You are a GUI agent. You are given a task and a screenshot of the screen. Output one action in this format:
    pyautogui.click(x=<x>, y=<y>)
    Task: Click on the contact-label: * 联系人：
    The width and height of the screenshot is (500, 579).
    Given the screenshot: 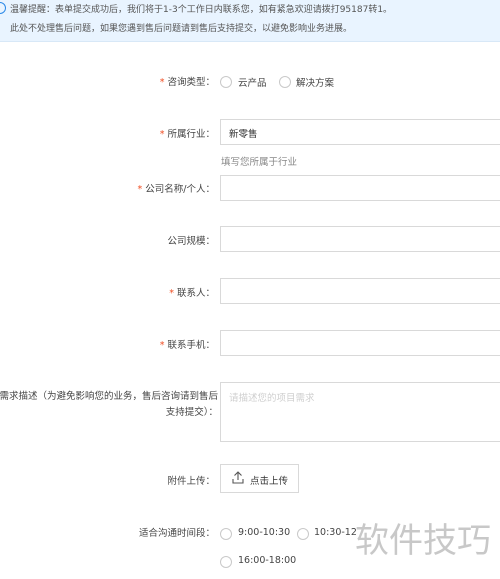 What is the action you would take?
    pyautogui.click(x=192, y=293)
    